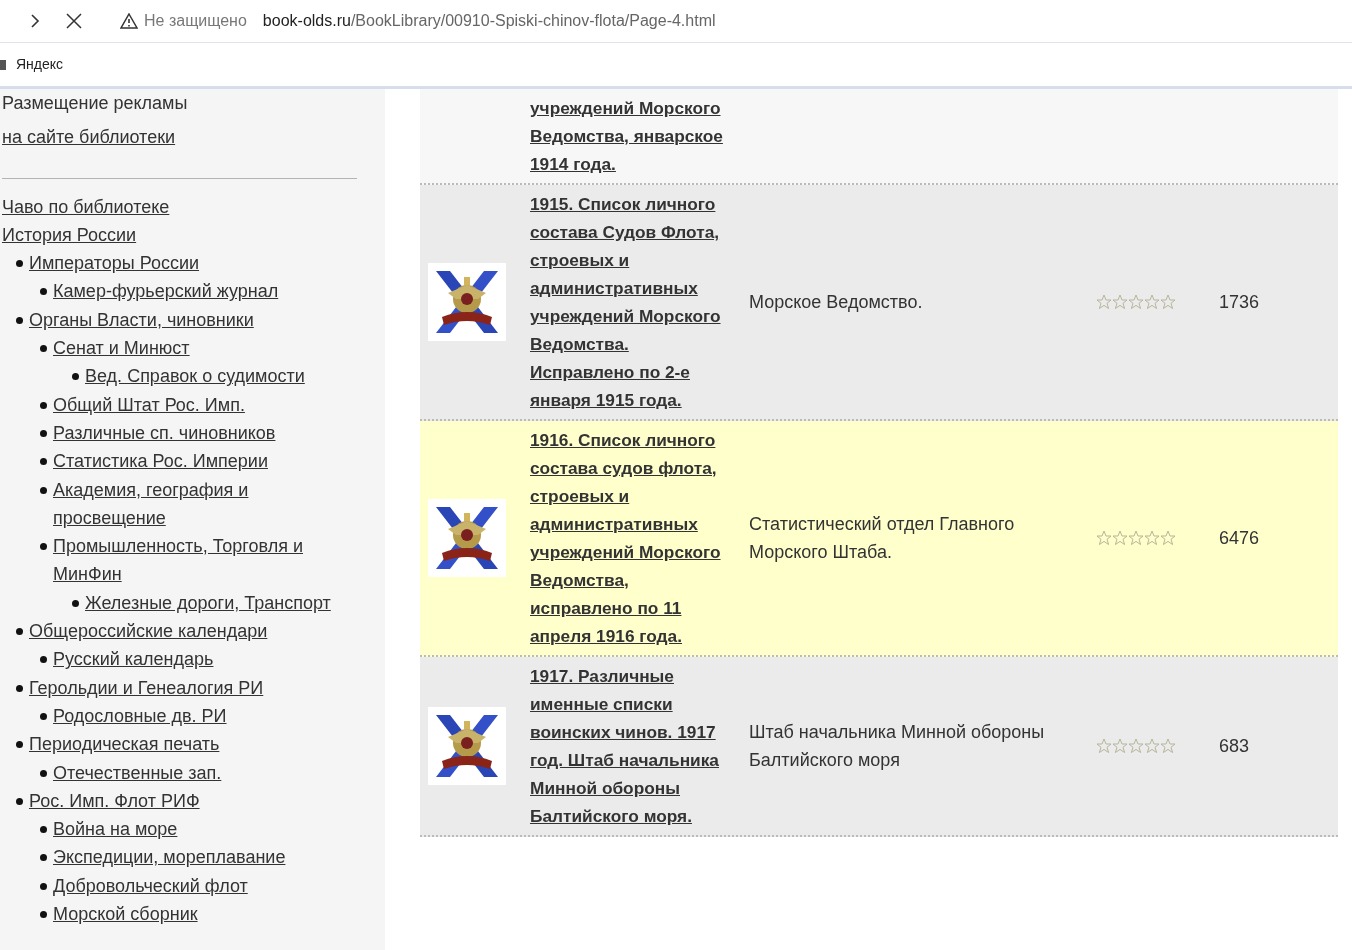  Describe the element at coordinates (124, 744) in the screenshot. I see `menu-link: Периодическая печать` at that location.